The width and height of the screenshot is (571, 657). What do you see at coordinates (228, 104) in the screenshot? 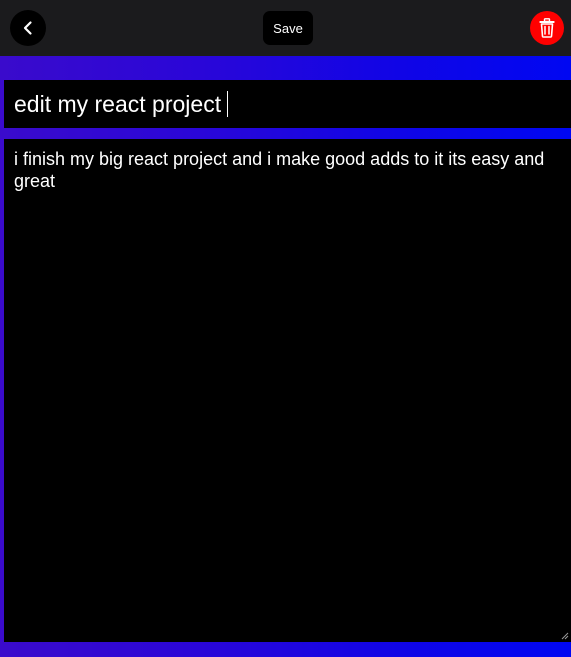
I see `text-caret` at bounding box center [228, 104].